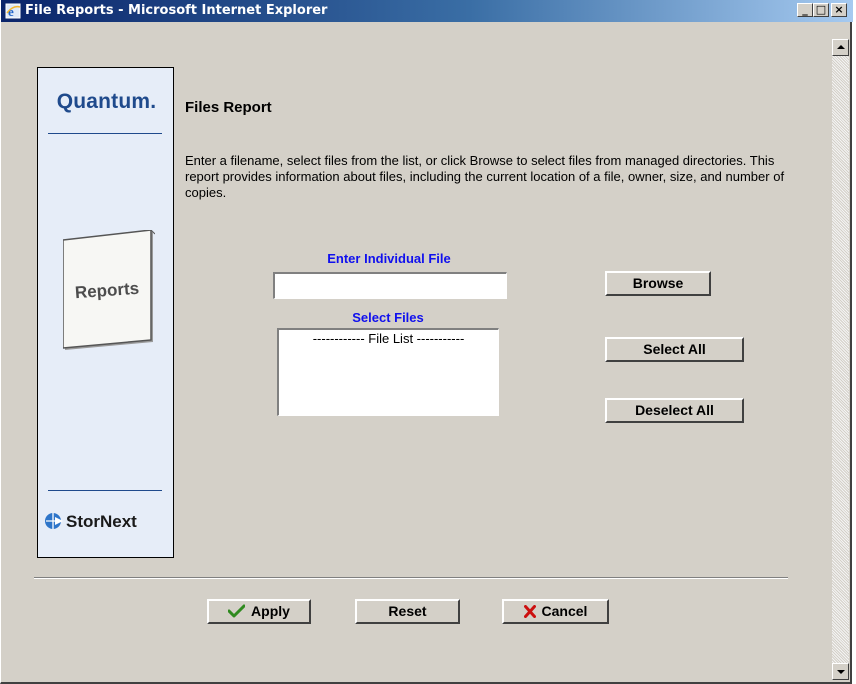 This screenshot has width=856, height=684. I want to click on checkmark-icon, so click(237, 611).